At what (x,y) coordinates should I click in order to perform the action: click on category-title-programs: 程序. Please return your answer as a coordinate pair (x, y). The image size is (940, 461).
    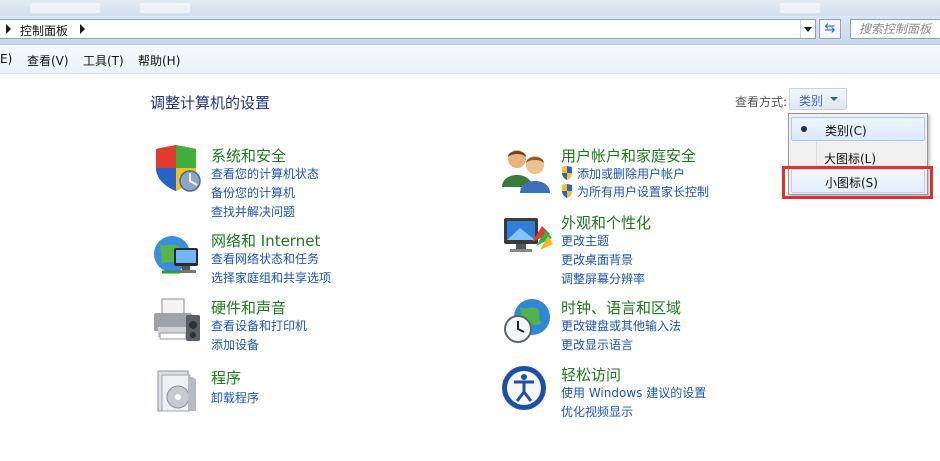
    Looking at the image, I should click on (226, 377).